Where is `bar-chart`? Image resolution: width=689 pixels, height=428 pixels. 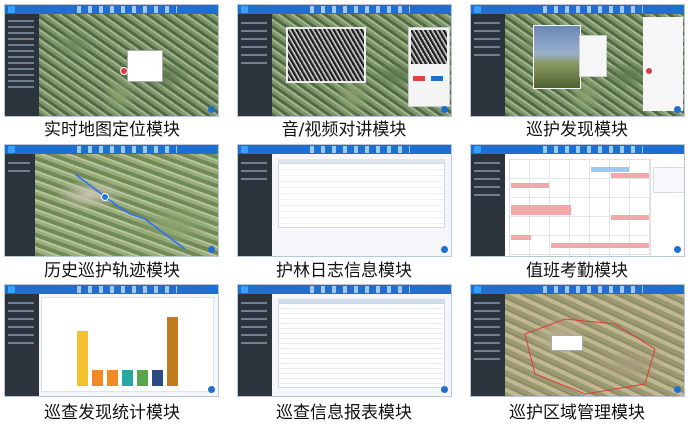
bar-chart is located at coordinates (127, 344).